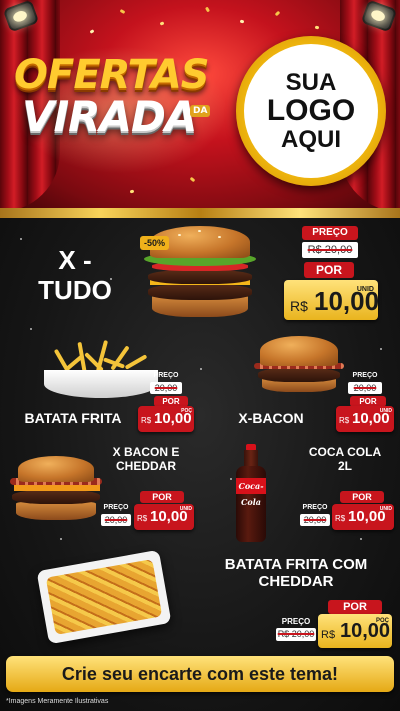 Image resolution: width=400 pixels, height=711 pixels. I want to click on coca-old-price: 20,00, so click(315, 520).